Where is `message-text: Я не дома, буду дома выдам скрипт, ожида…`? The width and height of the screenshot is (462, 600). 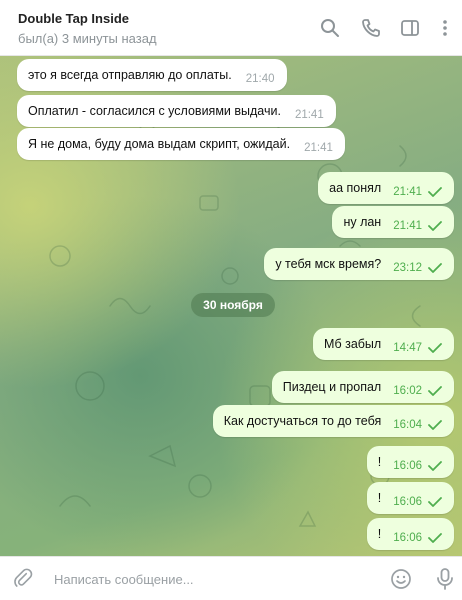 message-text: Я не дома, буду дома выдам скрипт, ожида… is located at coordinates (159, 144).